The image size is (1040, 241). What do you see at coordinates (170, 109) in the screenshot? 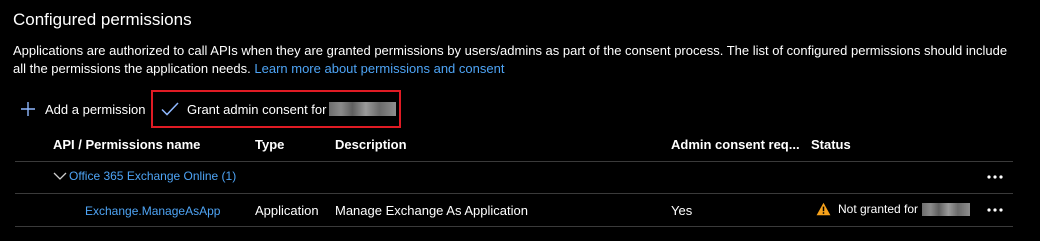
I see `checkmark-icon` at bounding box center [170, 109].